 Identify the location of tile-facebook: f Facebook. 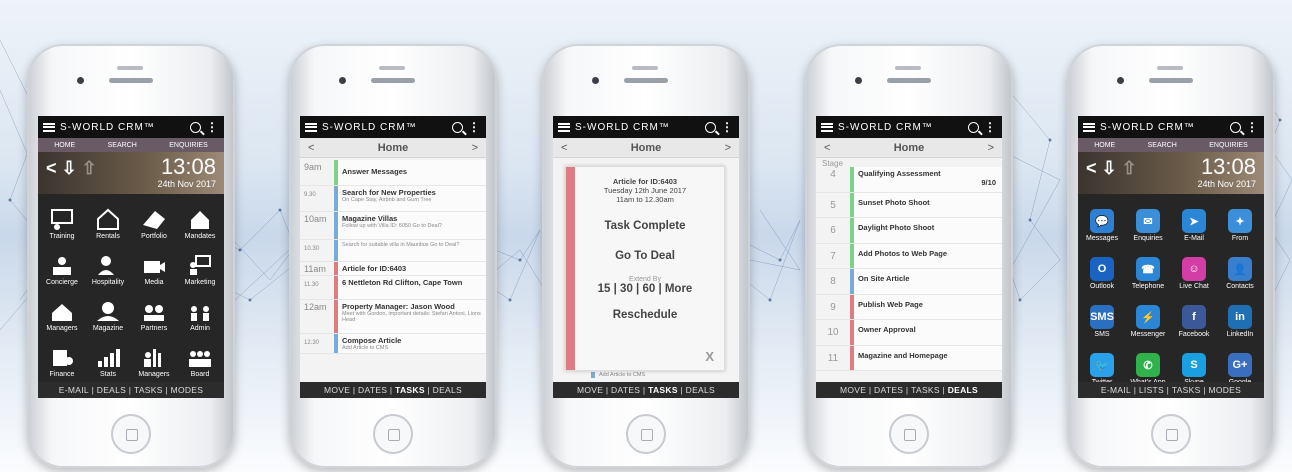
(1194, 317).